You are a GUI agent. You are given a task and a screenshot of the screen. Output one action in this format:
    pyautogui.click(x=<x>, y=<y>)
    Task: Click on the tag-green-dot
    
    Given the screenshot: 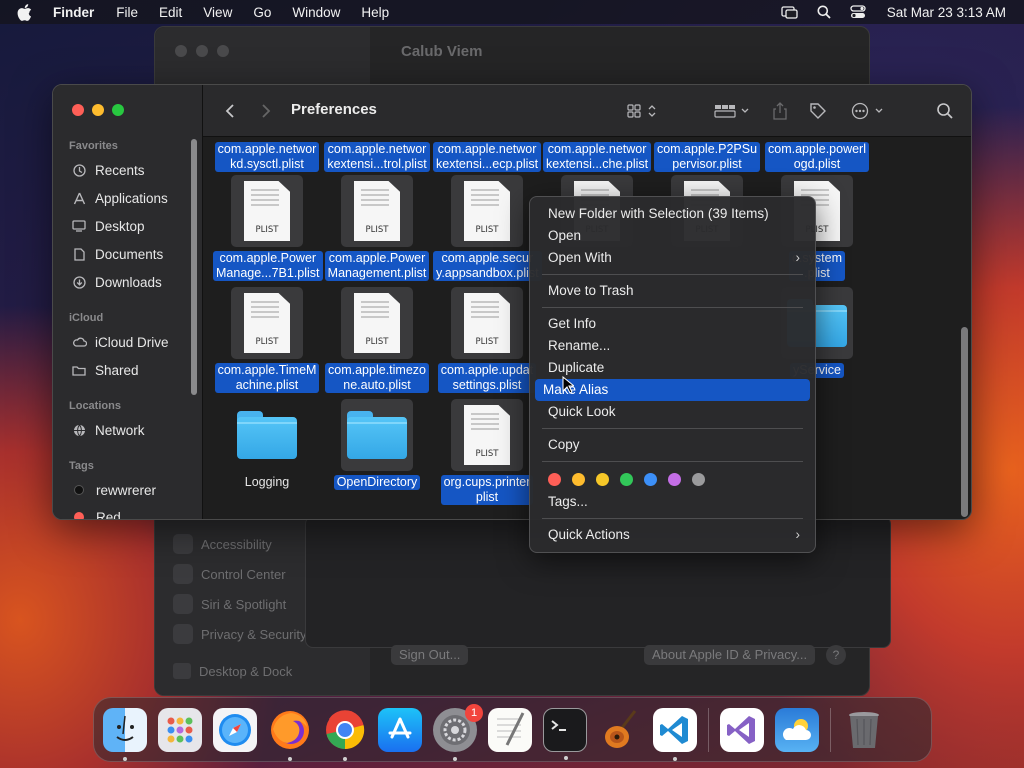 What is the action you would take?
    pyautogui.click(x=626, y=479)
    